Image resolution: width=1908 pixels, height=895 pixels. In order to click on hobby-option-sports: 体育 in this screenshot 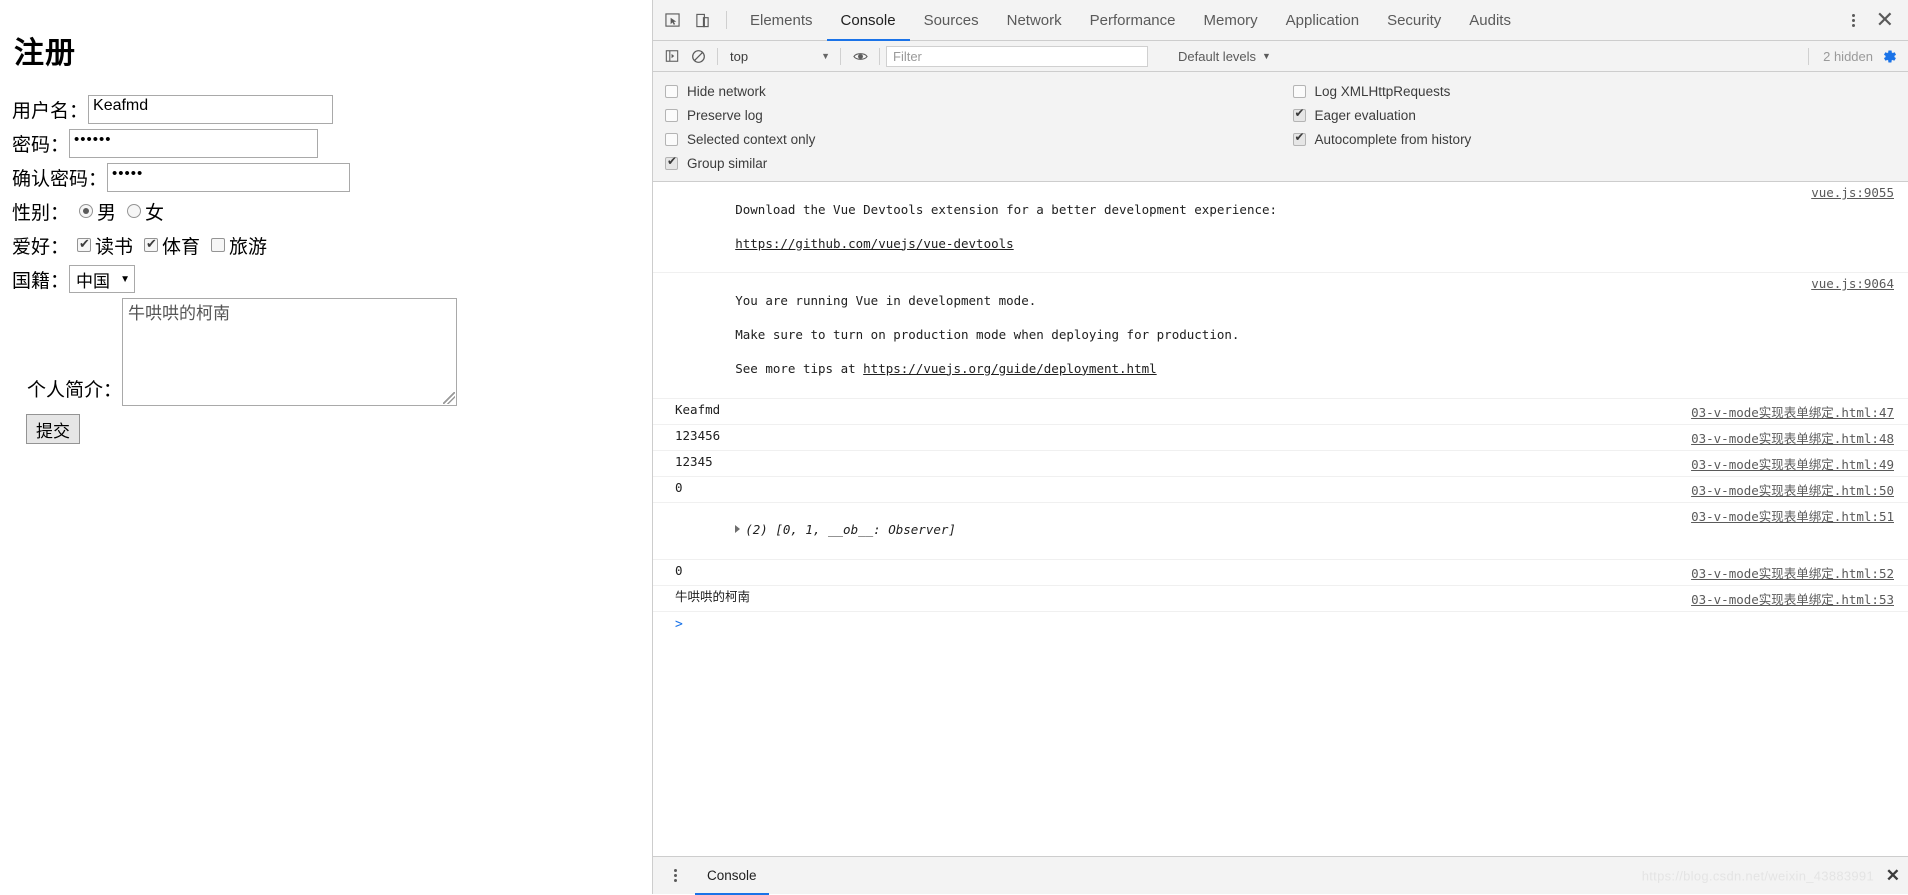, I will do `click(177, 245)`.